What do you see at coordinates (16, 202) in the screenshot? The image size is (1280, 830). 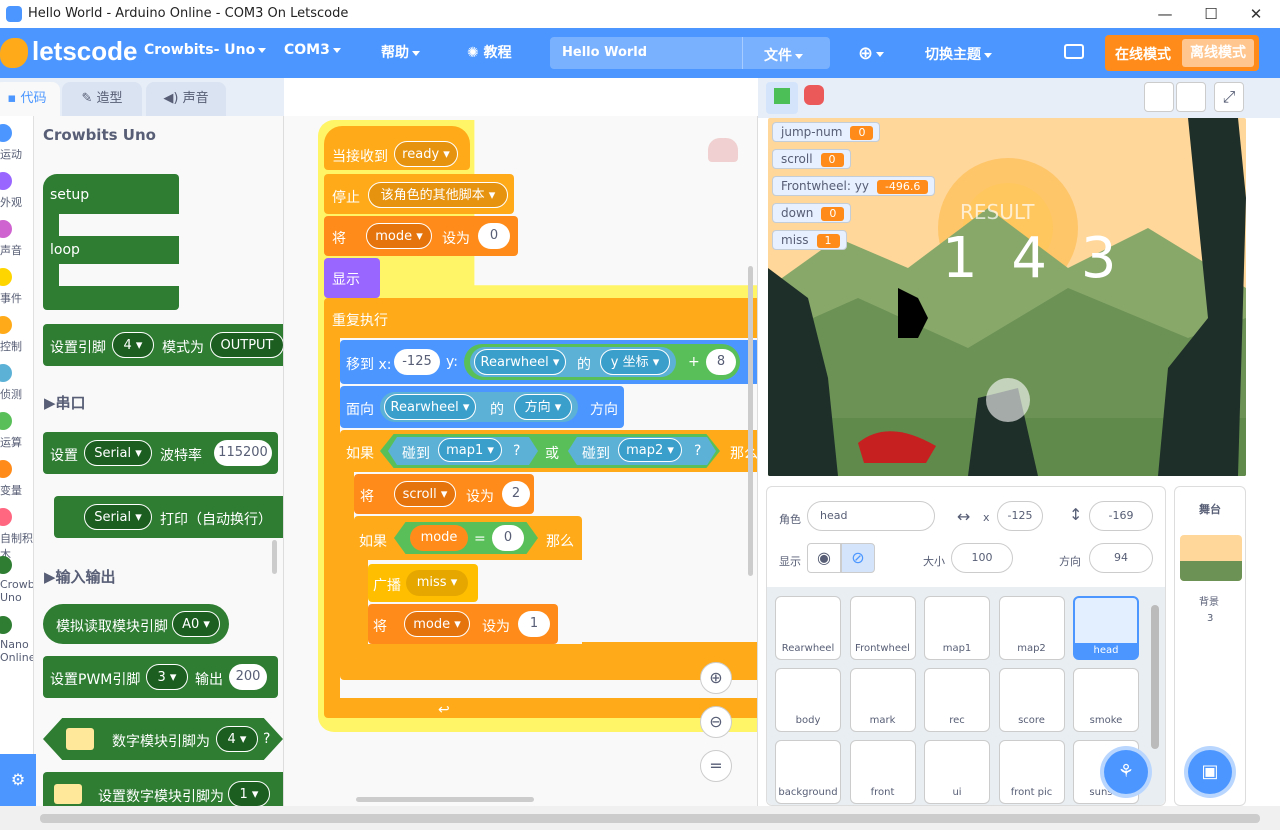 I see `category-label: 外观` at bounding box center [16, 202].